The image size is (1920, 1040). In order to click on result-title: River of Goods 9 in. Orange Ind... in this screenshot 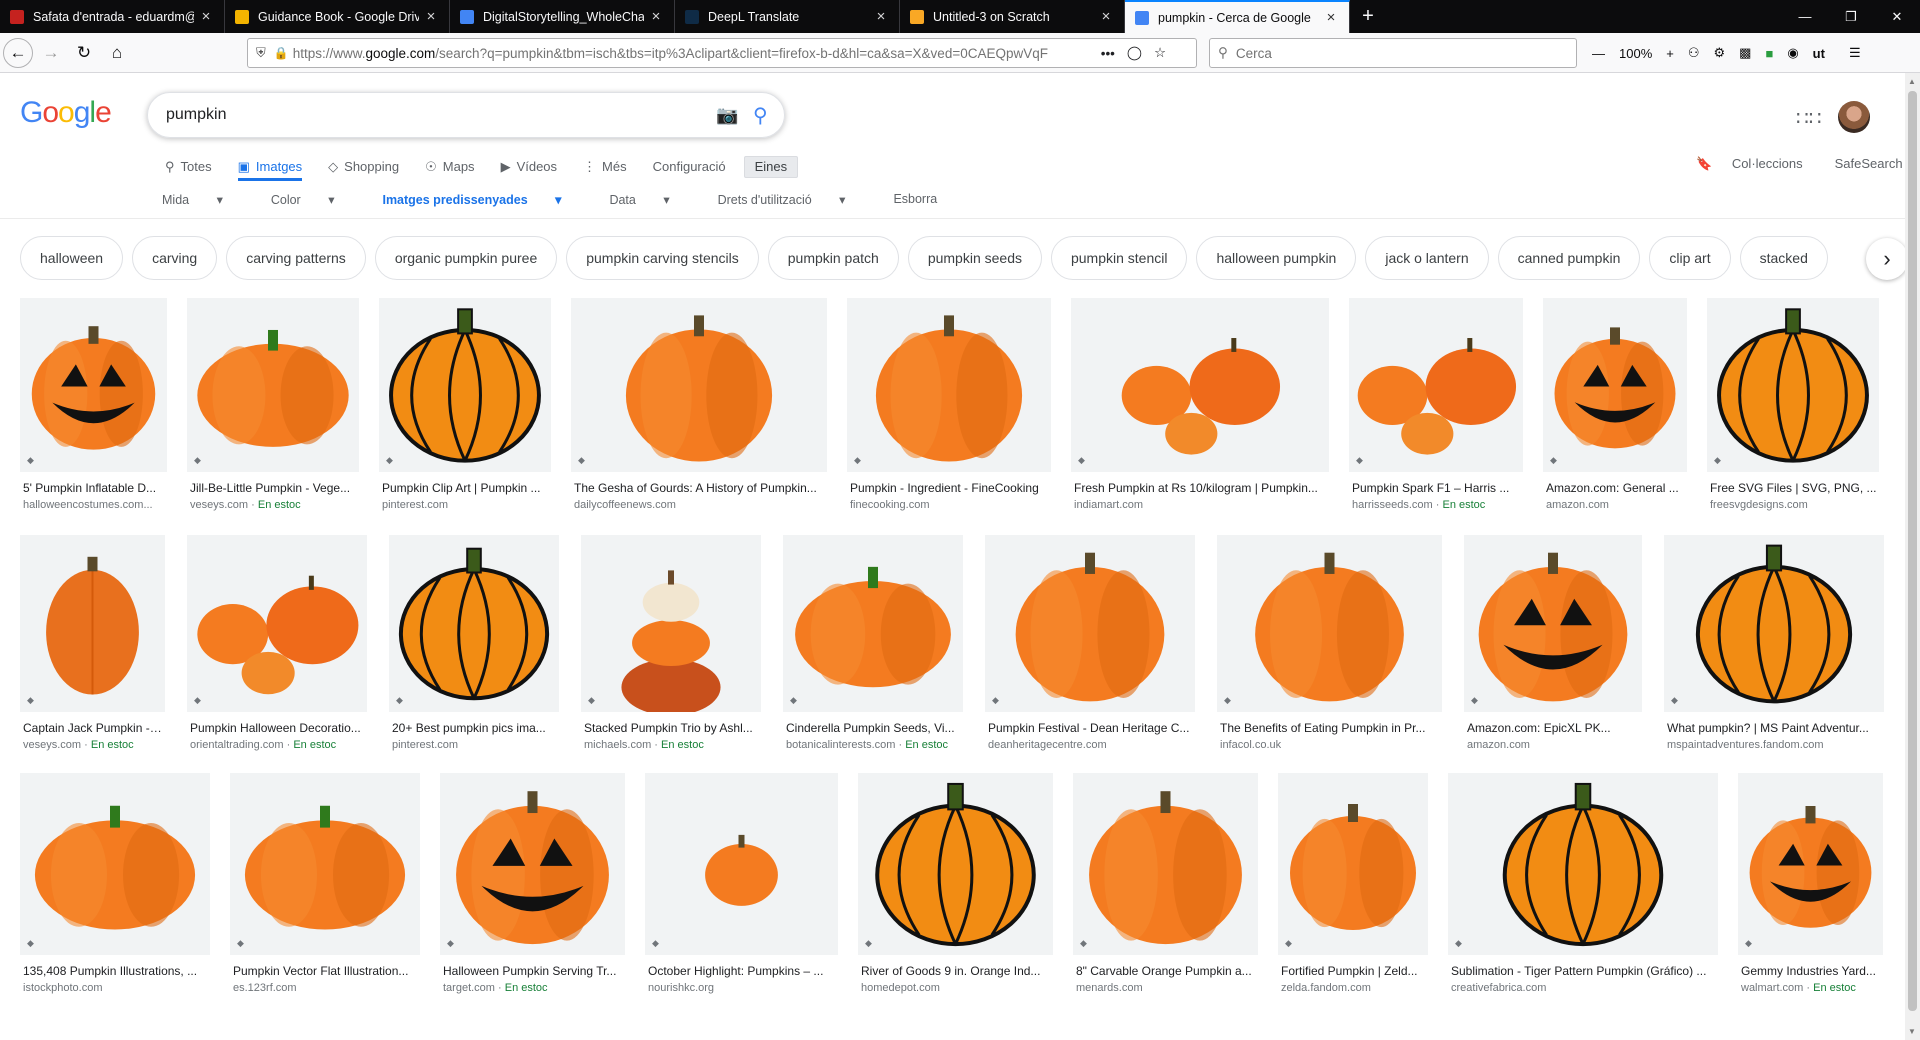, I will do `click(955, 971)`.